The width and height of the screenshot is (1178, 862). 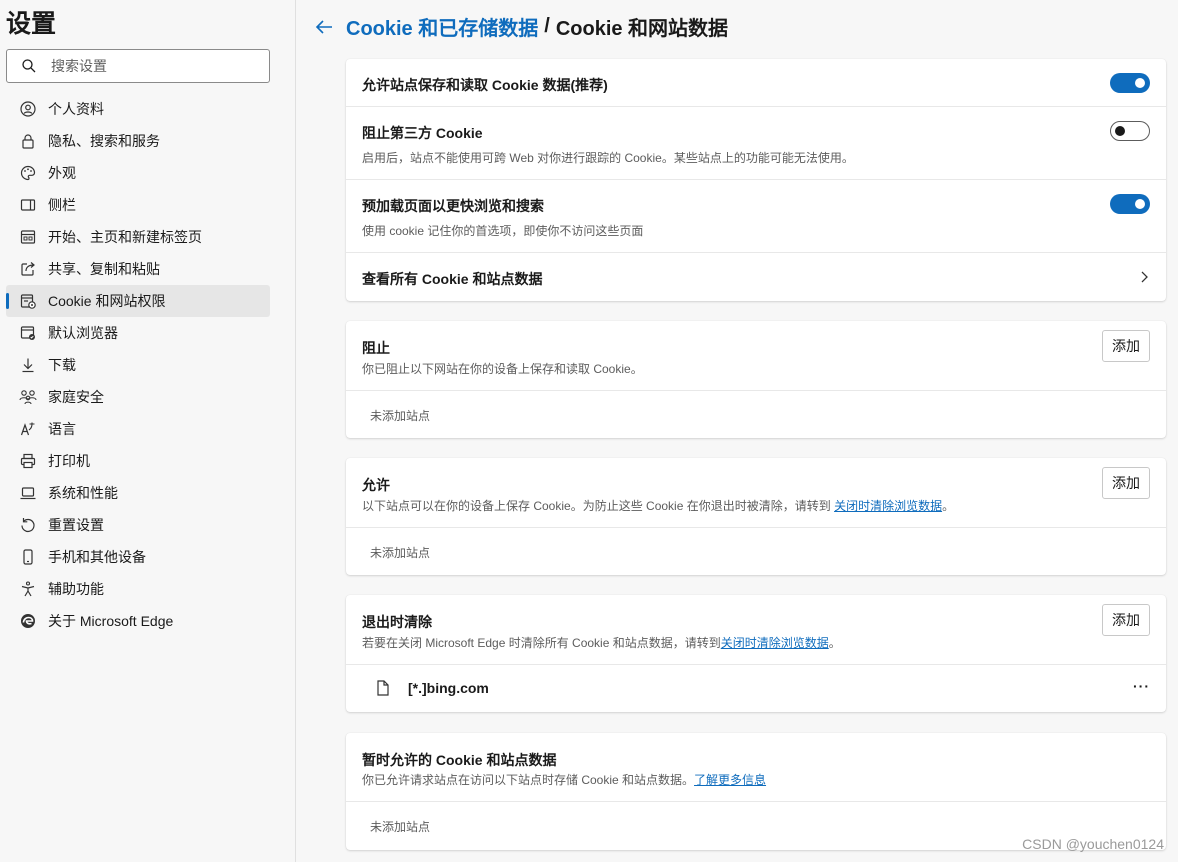 I want to click on sidebar-item-downloads: 下载, so click(x=138, y=365).